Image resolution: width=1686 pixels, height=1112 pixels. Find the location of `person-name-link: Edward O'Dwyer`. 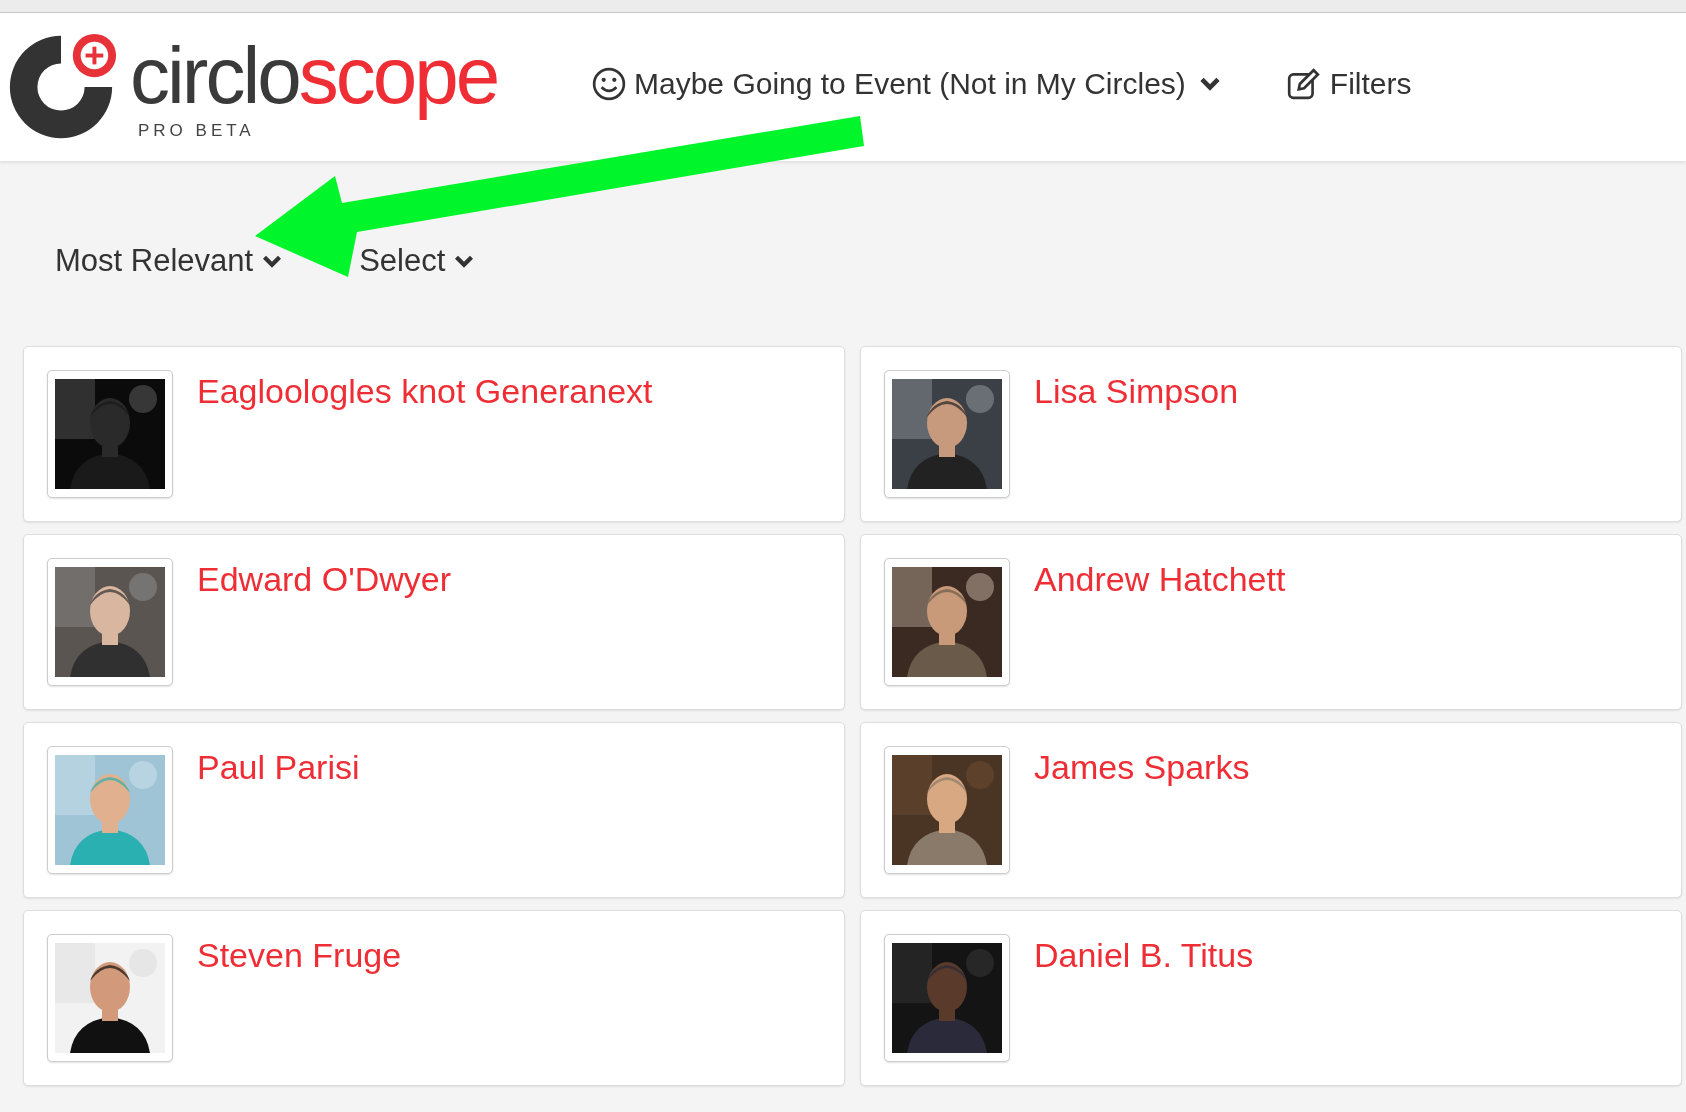

person-name-link: Edward O'Dwyer is located at coordinates (324, 579).